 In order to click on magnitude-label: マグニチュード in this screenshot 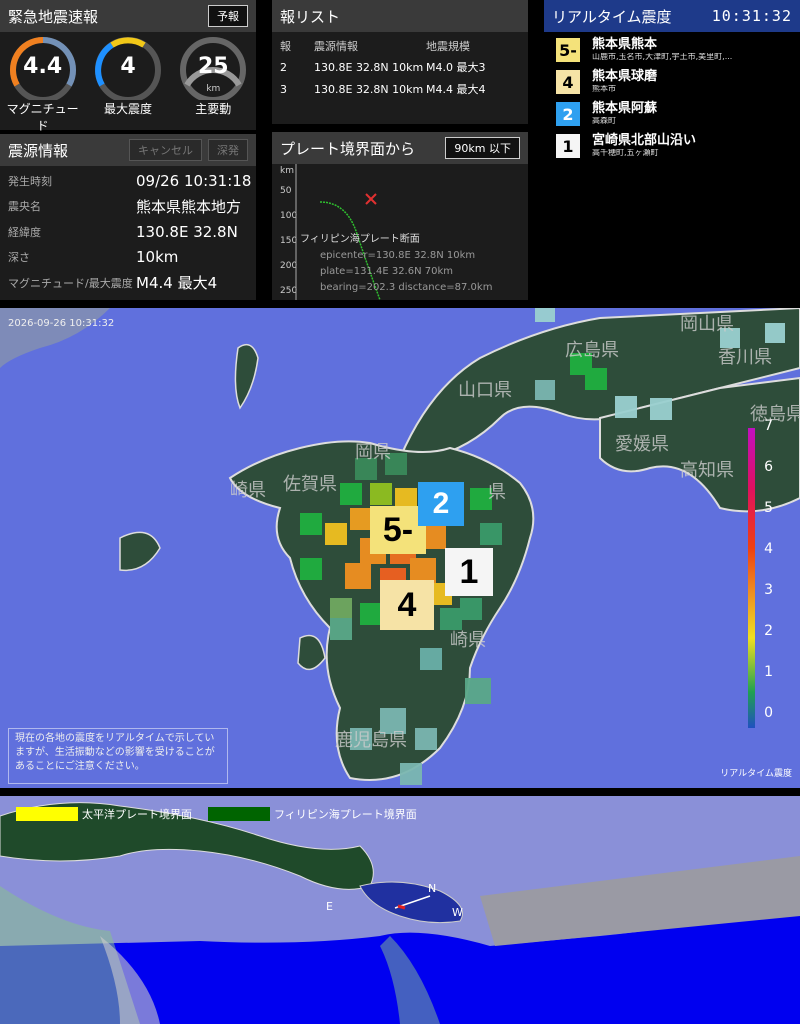, I will do `click(42, 117)`.